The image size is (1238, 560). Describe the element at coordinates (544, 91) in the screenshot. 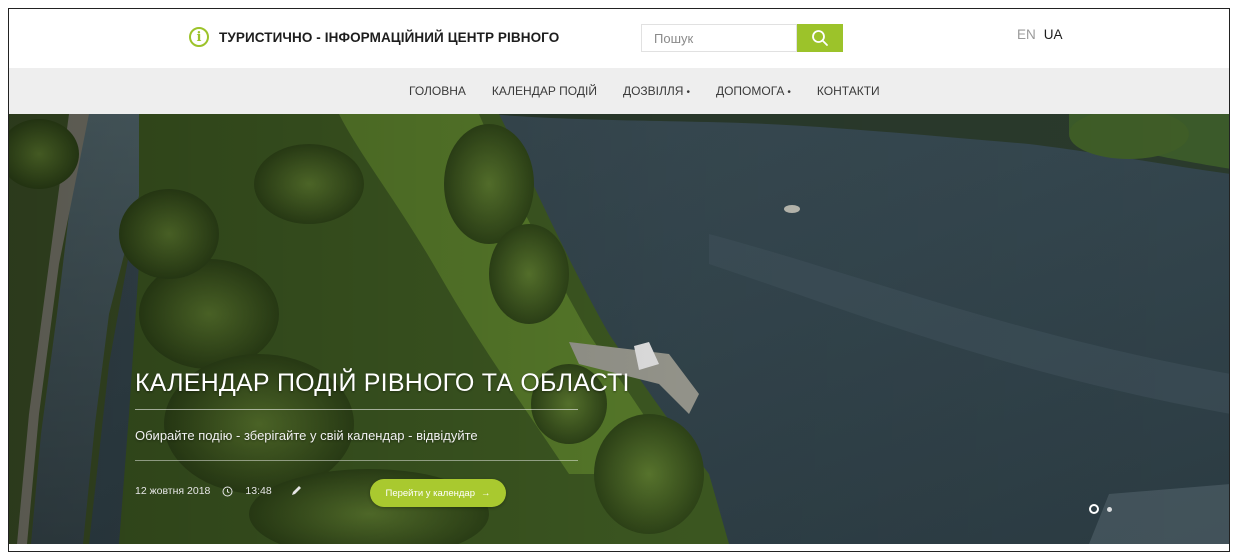

I see `nav-item-events-calendar: КАЛЕНДАР ПОДІЙ` at that location.